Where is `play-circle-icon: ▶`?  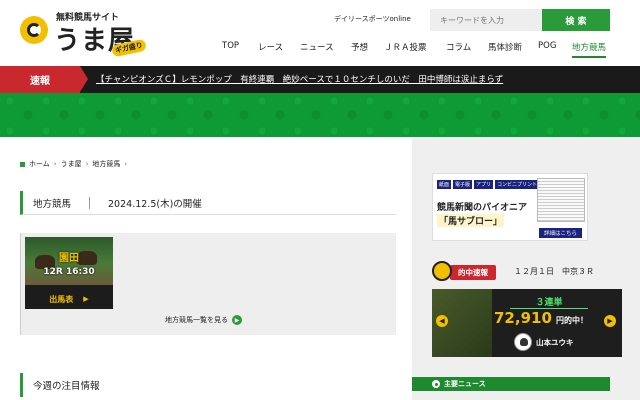
play-circle-icon: ▶ is located at coordinates (237, 320).